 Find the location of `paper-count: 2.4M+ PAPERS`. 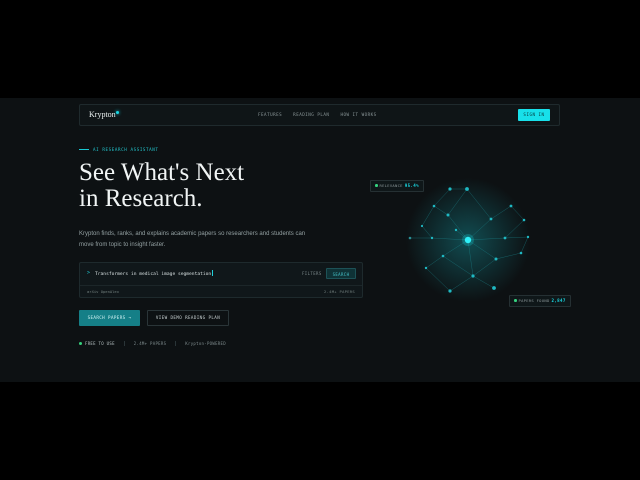

paper-count: 2.4M+ PAPERS is located at coordinates (339, 291).